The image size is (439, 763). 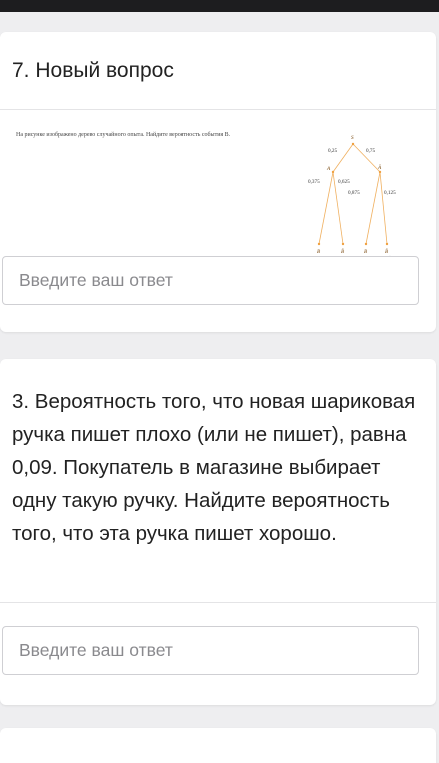 I want to click on prob-label: 0,25, so click(x=332, y=151).